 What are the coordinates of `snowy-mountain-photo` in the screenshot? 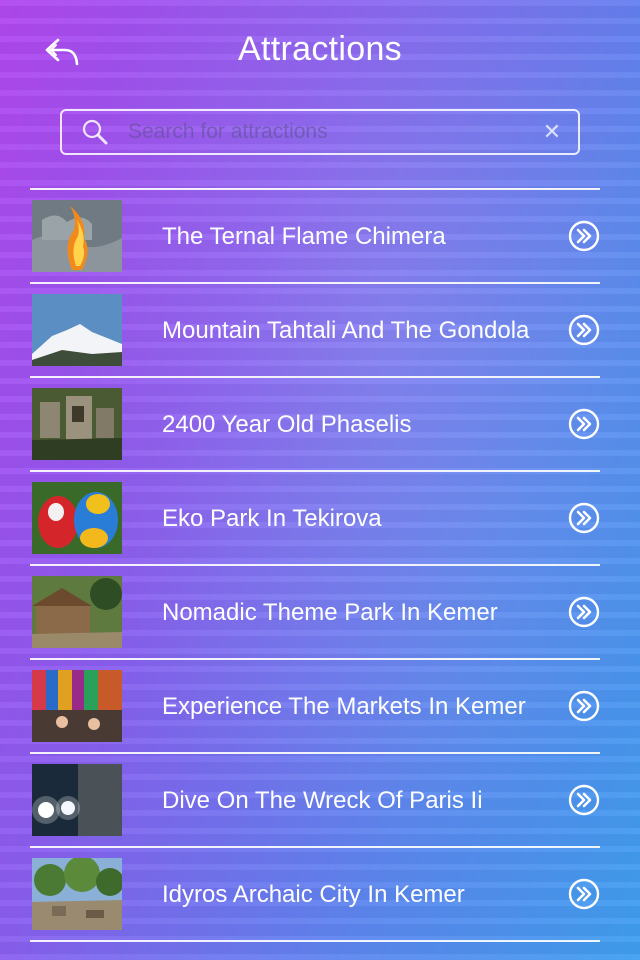 It's located at (77, 330).